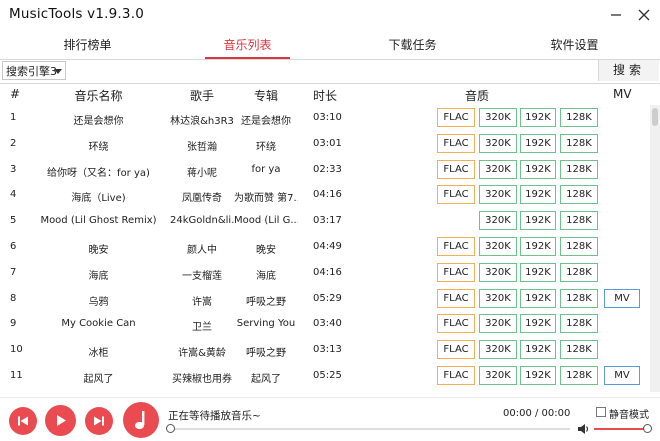 This screenshot has width=660, height=441. I want to click on song-artist: 许嵩&黄龄, so click(202, 354).